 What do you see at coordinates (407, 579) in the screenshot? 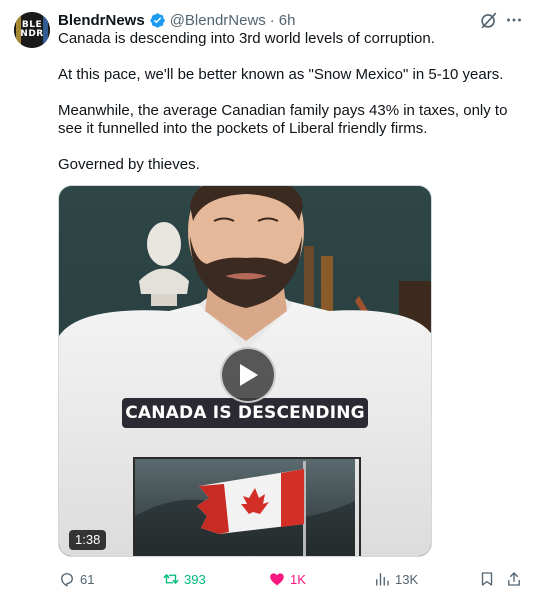
I see `views-count: 13K` at bounding box center [407, 579].